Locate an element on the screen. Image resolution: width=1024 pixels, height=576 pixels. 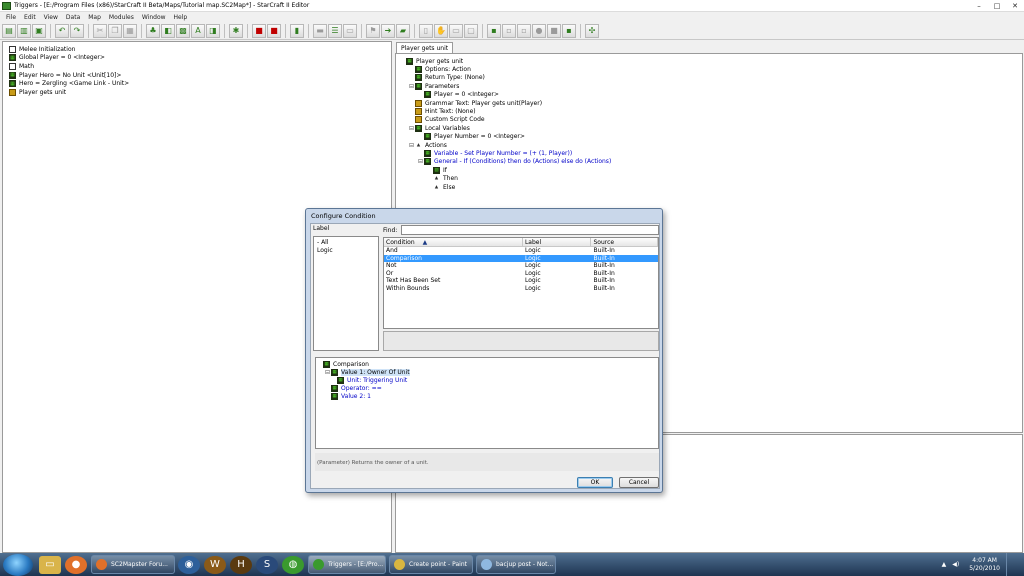
page-icon: ▯ is located at coordinates (426, 30).